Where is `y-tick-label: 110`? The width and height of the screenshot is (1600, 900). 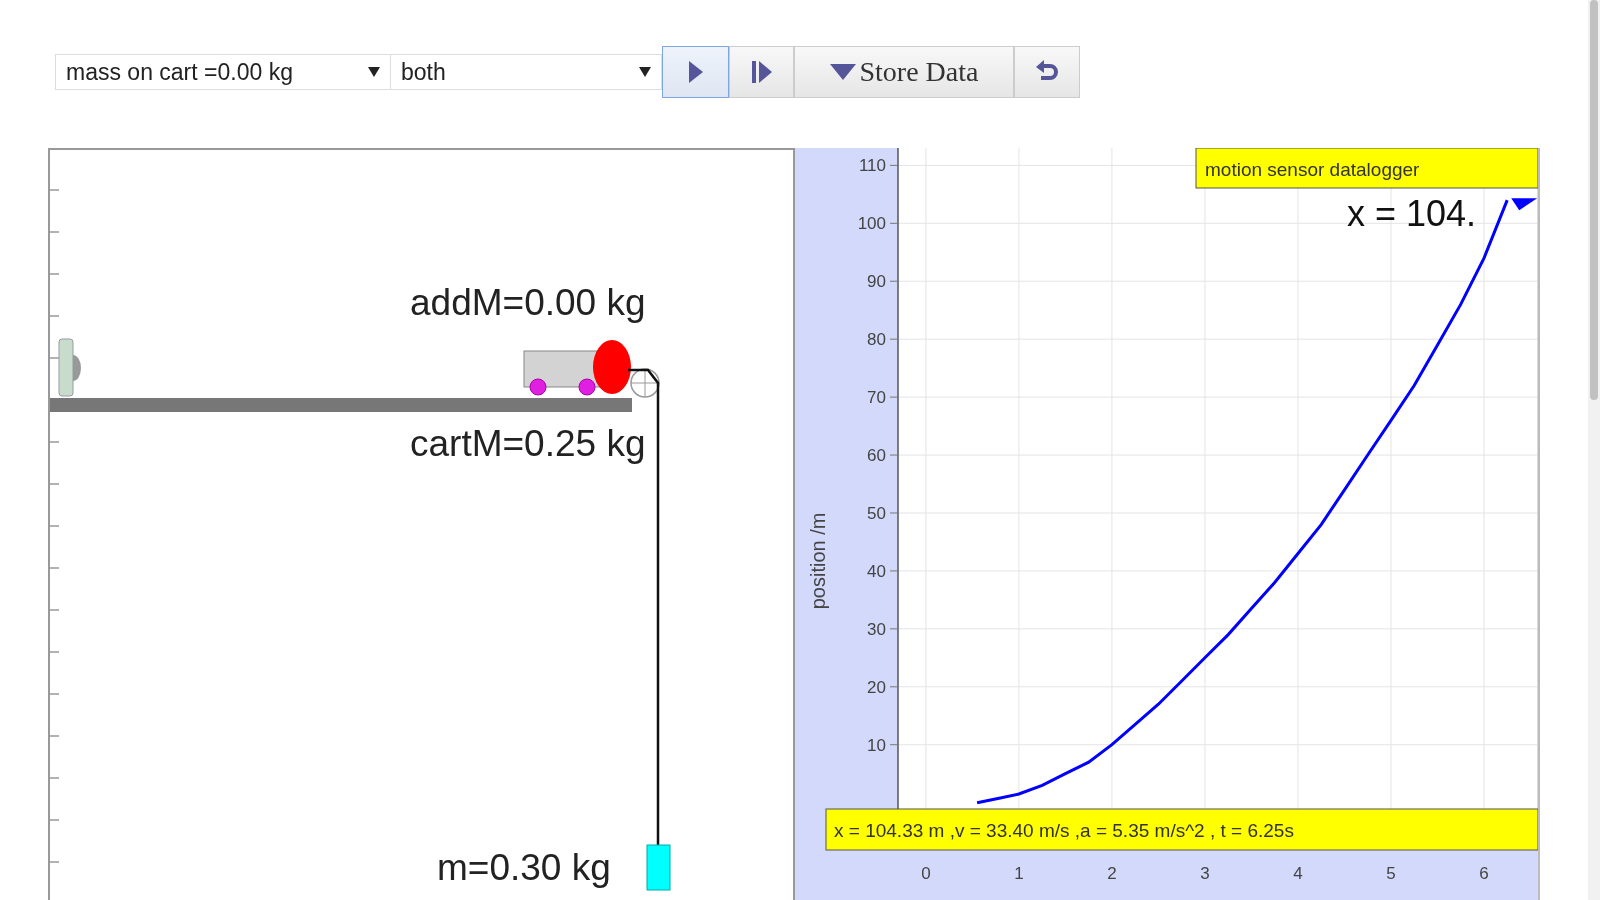 y-tick-label: 110 is located at coordinates (872, 166).